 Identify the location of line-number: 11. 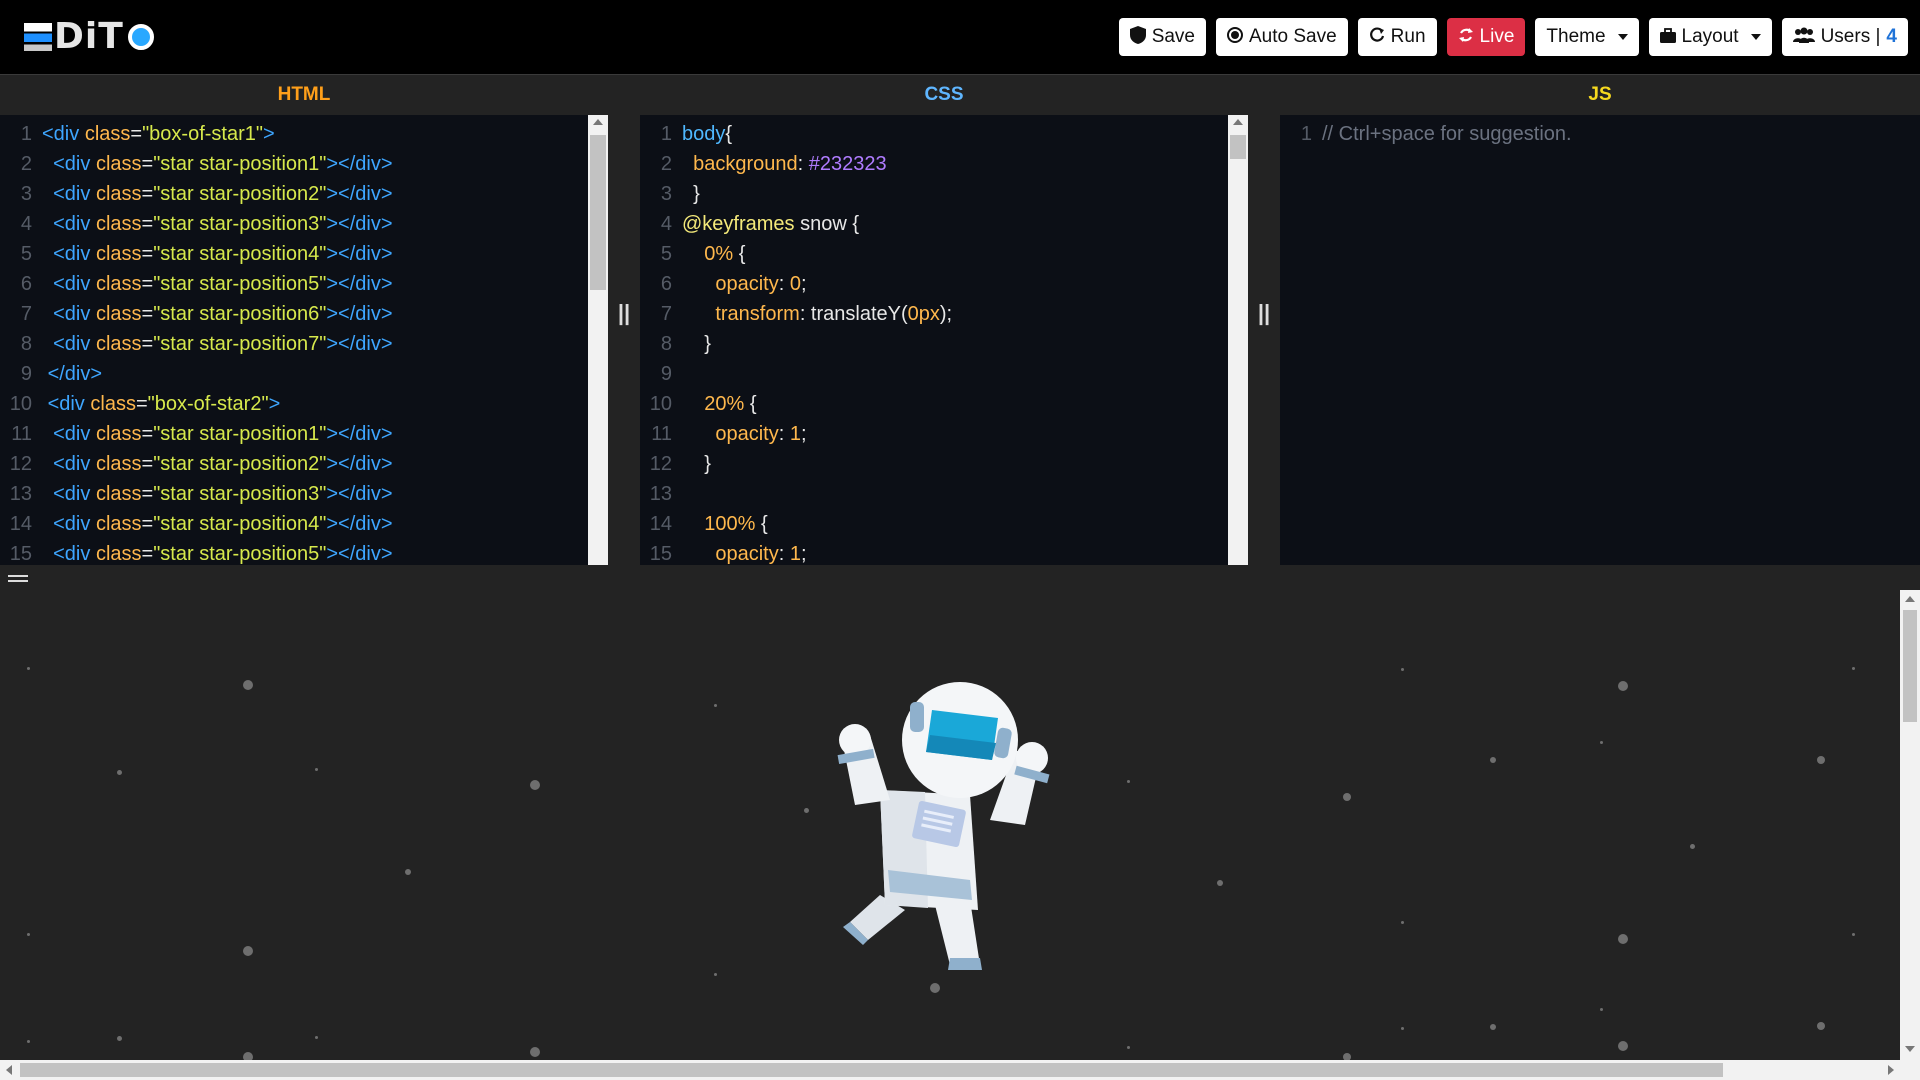
(661, 434).